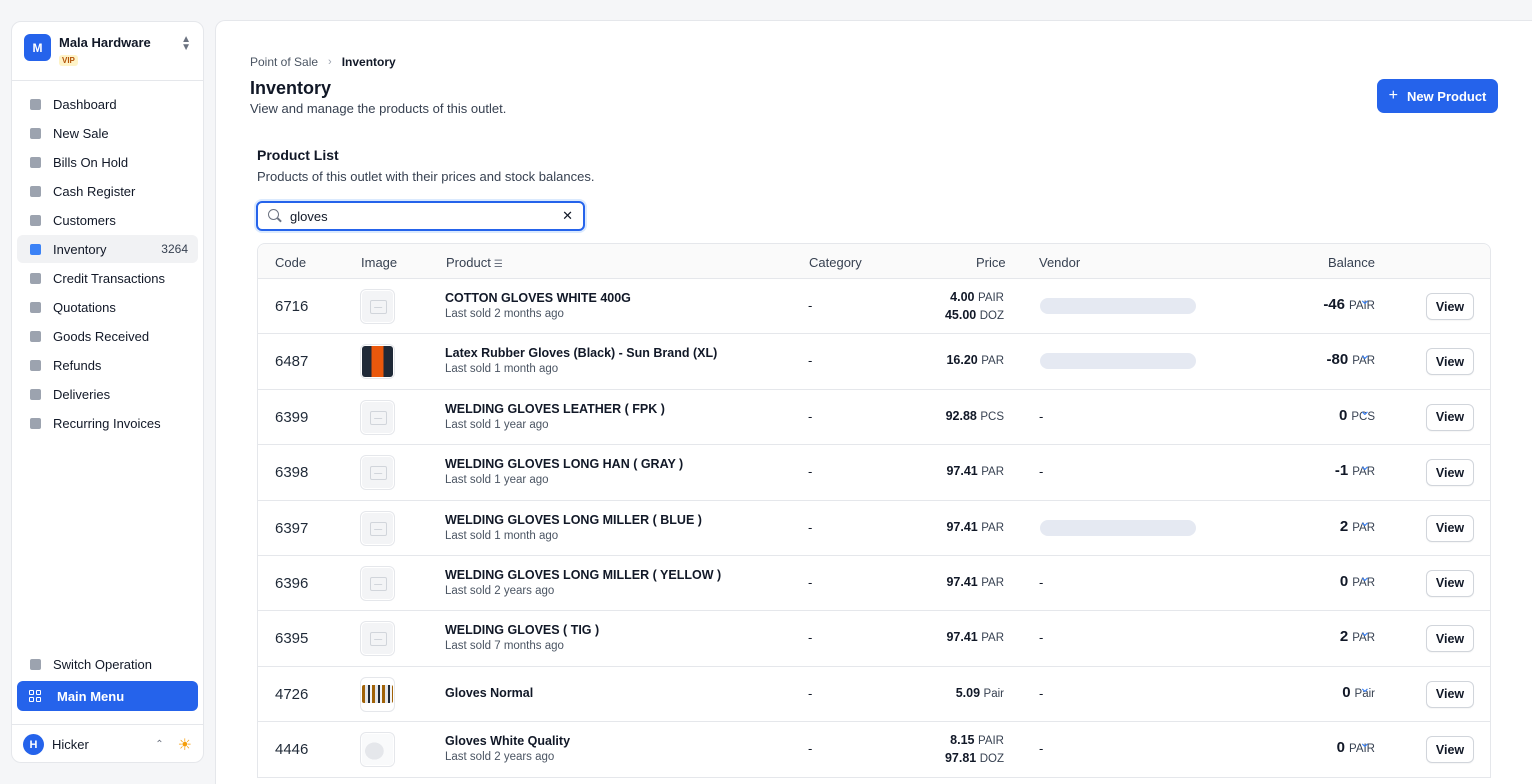 The height and width of the screenshot is (784, 1532). What do you see at coordinates (1311, 470) in the screenshot?
I see `stock-balance: -1 PAR` at bounding box center [1311, 470].